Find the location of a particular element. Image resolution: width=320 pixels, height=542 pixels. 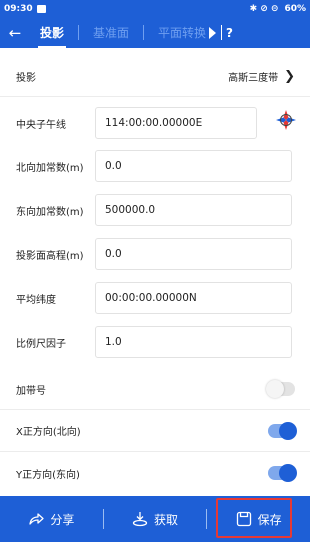

average-latitude-row: 平均纬度 00:00:00.00000N is located at coordinates (155, 298).